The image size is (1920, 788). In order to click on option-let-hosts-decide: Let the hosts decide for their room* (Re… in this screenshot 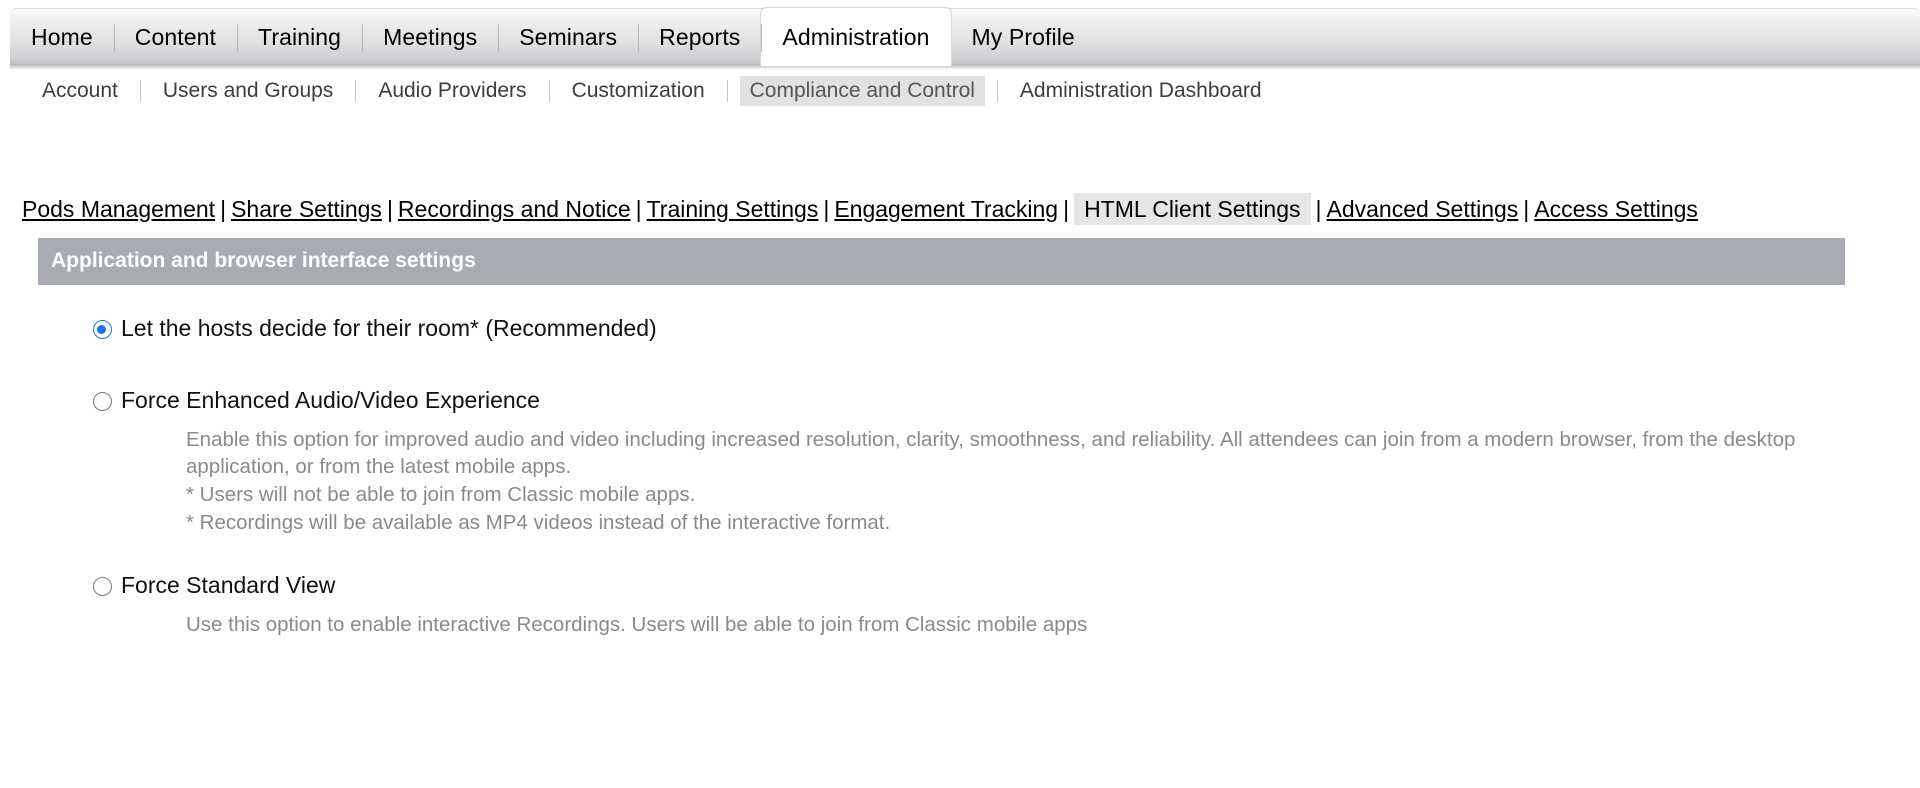, I will do `click(969, 329)`.